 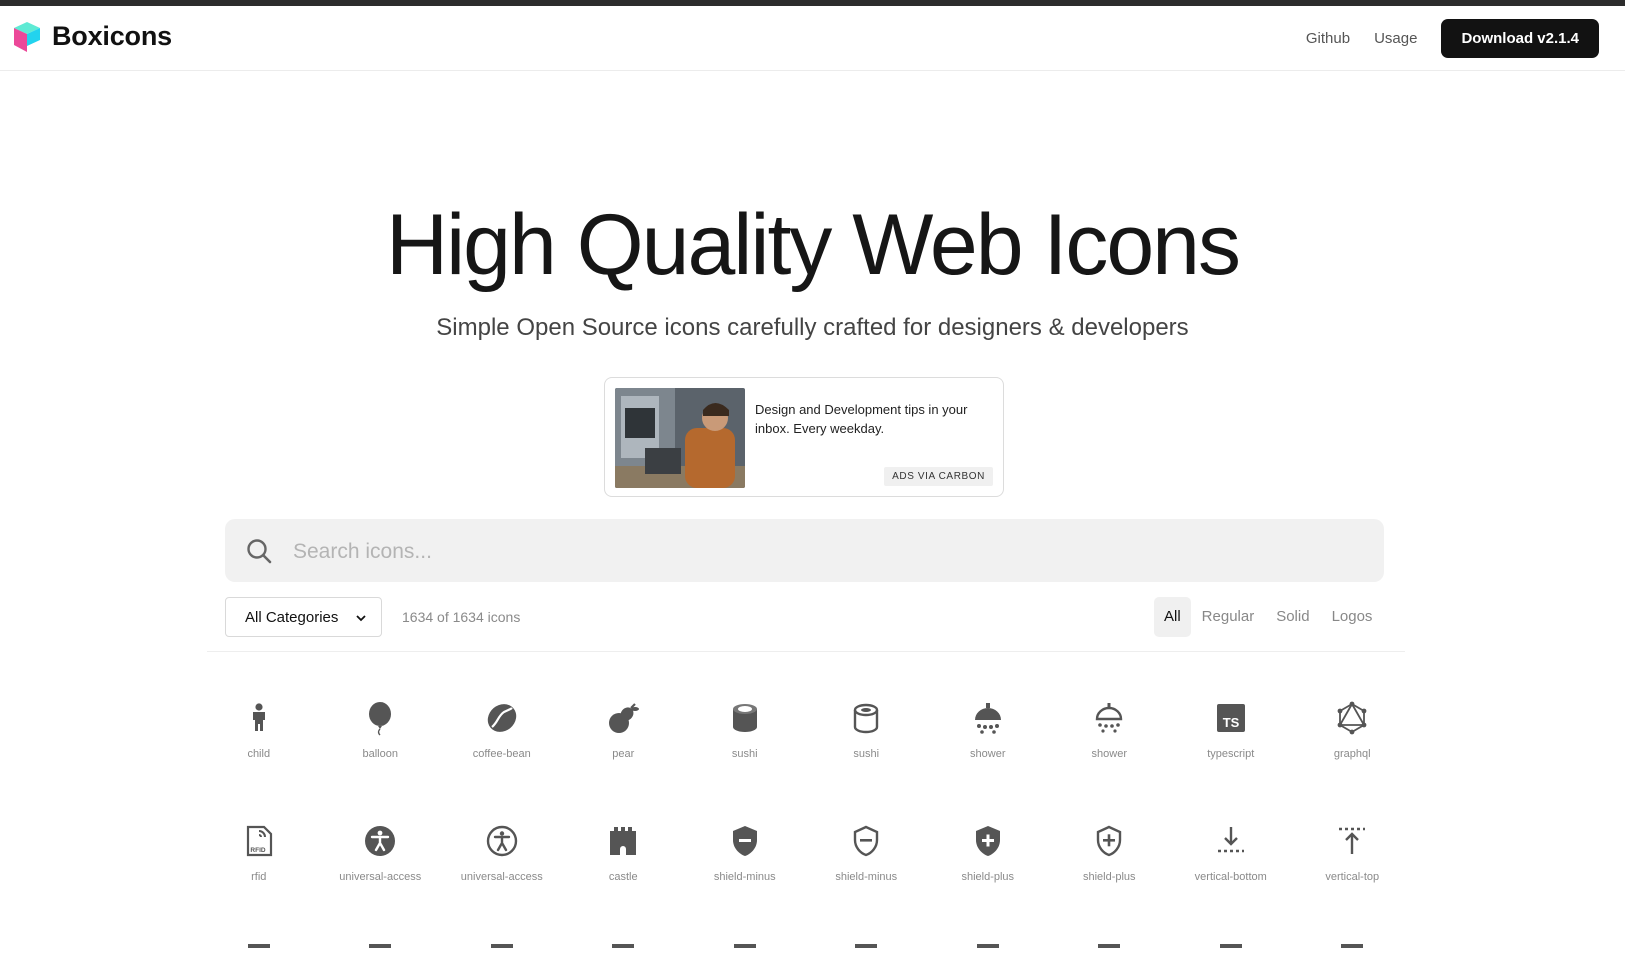 What do you see at coordinates (1231, 761) in the screenshot?
I see `icon-card: TS typescript` at bounding box center [1231, 761].